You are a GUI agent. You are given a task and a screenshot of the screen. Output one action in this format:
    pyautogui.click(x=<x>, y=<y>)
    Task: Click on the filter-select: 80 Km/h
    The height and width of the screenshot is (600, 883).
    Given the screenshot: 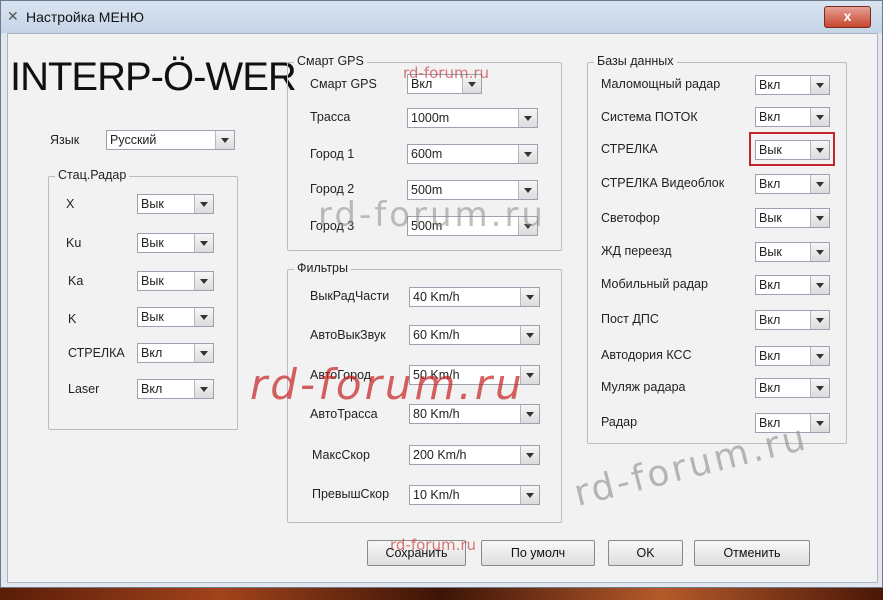 What is the action you would take?
    pyautogui.click(x=474, y=414)
    